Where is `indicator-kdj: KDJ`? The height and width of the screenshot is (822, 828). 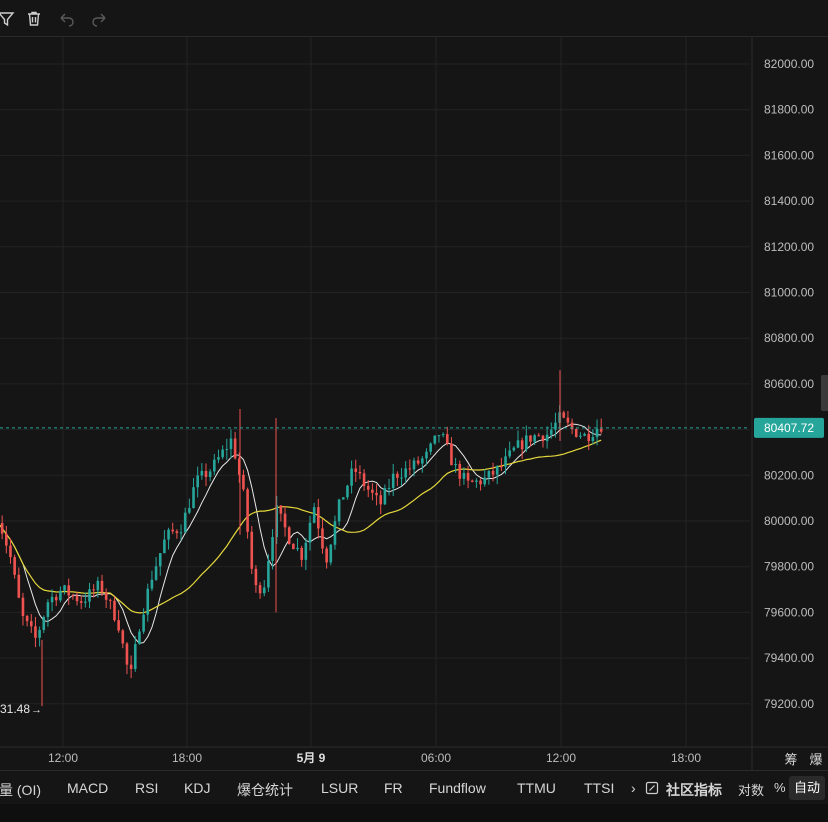
indicator-kdj: KDJ is located at coordinates (197, 788).